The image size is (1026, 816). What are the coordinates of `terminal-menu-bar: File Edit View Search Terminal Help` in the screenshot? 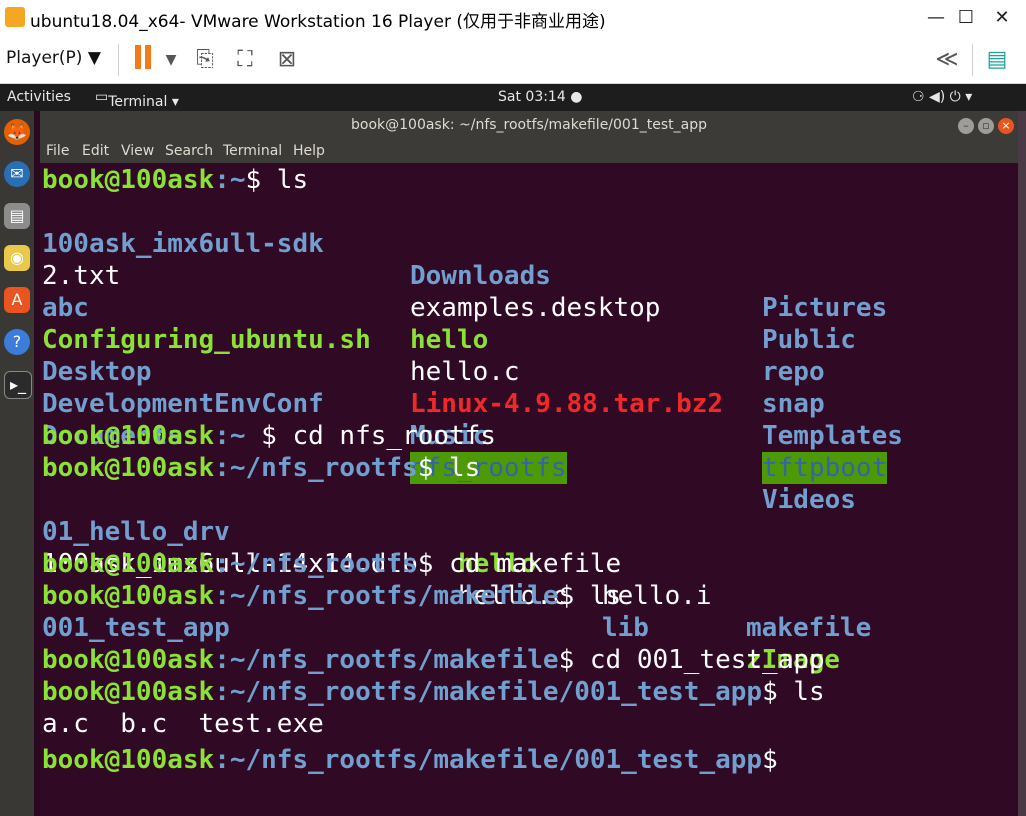 It's located at (529, 151).